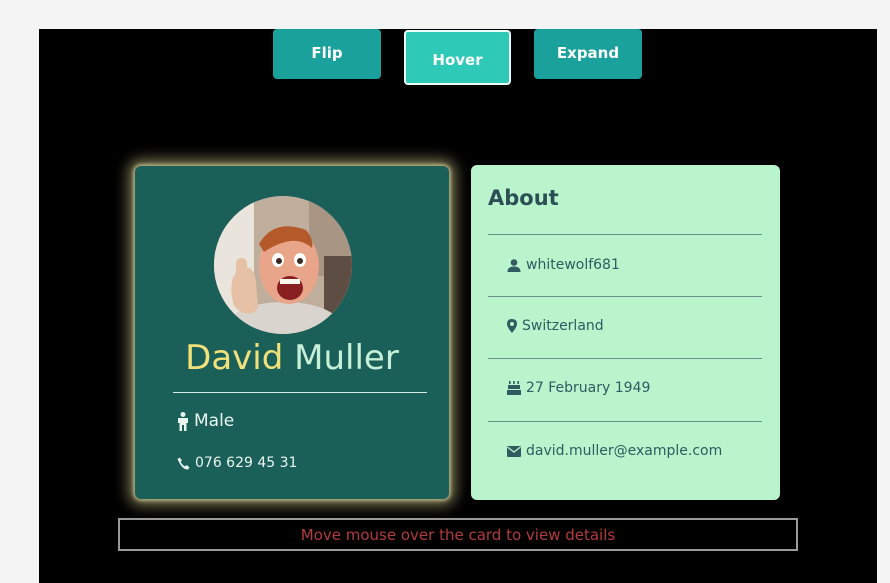 The height and width of the screenshot is (583, 890). What do you see at coordinates (588, 54) in the screenshot?
I see `expand-button: Expand` at bounding box center [588, 54].